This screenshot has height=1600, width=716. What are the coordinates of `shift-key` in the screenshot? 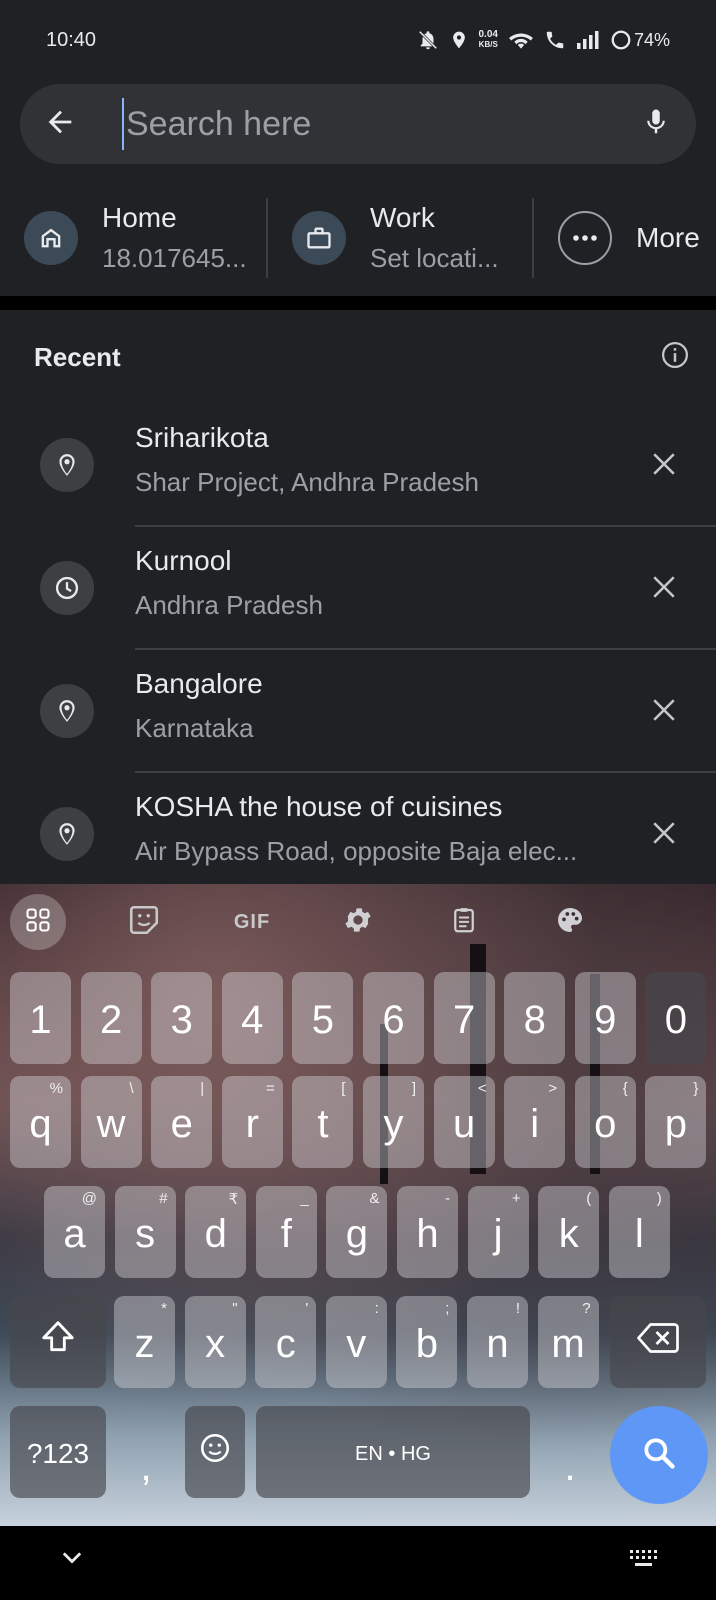 It's located at (58, 1342).